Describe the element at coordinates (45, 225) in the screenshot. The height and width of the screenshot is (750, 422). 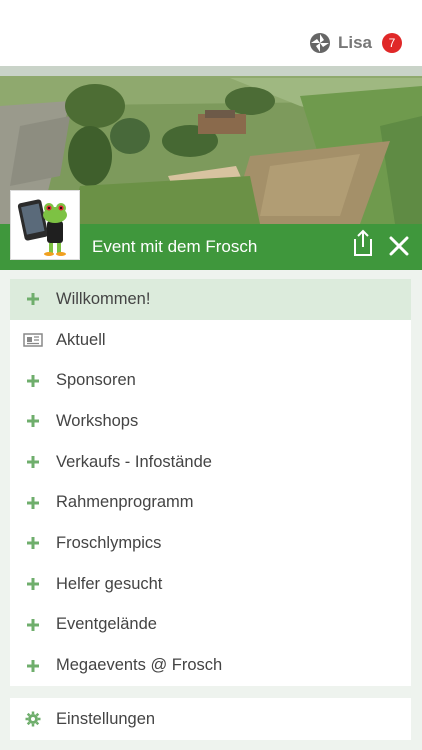
I see `event-logo` at that location.